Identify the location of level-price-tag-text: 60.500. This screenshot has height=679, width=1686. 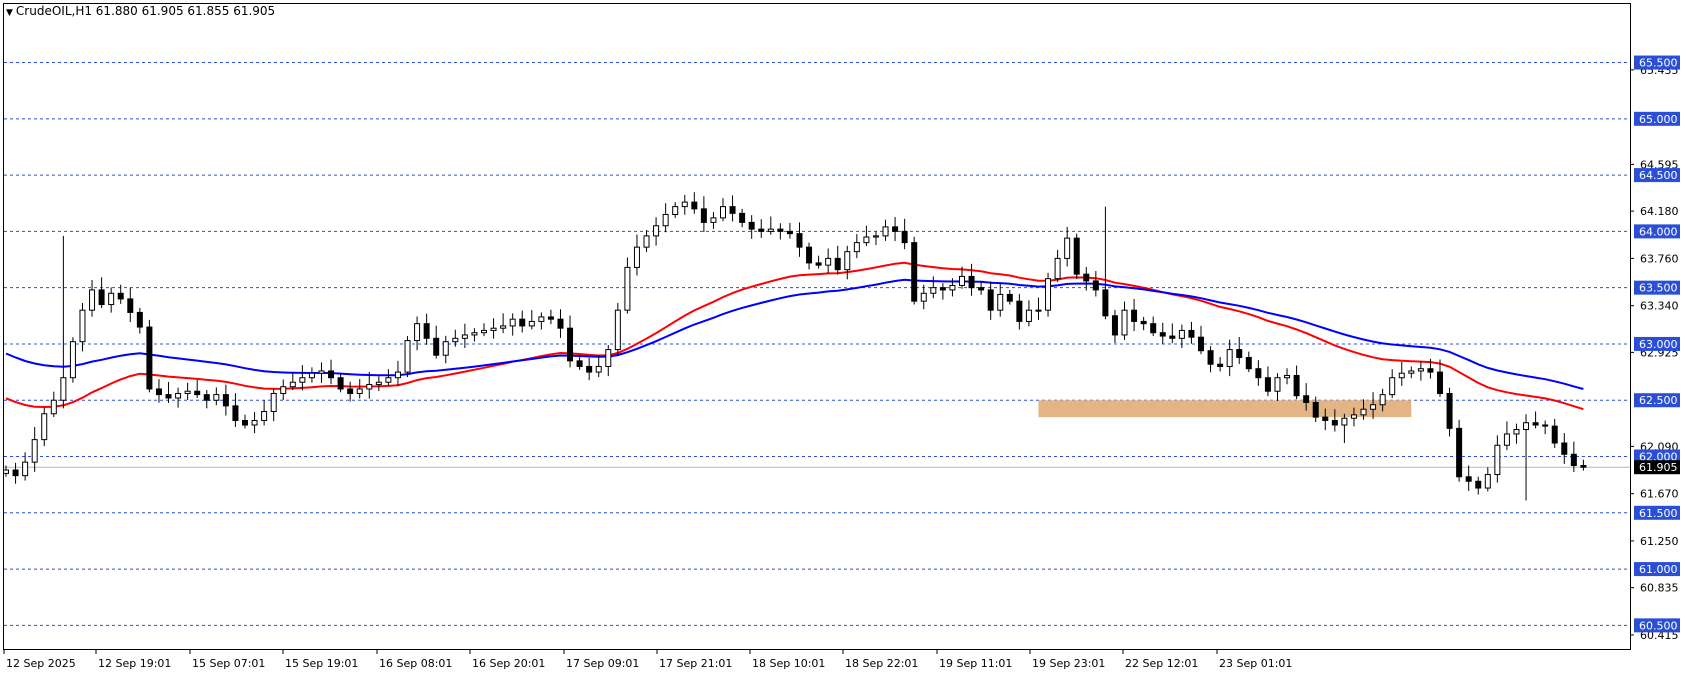
(1658, 625).